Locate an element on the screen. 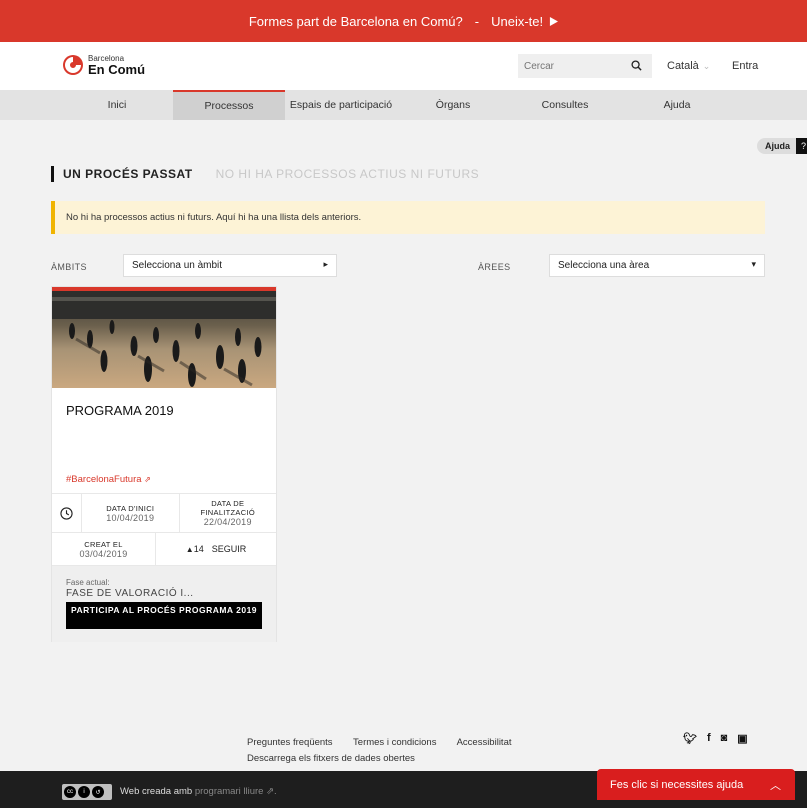 This screenshot has width=807, height=808. created-date: CREAT EL 03/04/2019 is located at coordinates (104, 549).